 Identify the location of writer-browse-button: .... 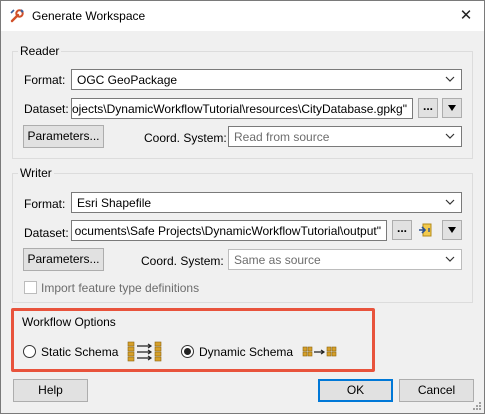
(402, 230).